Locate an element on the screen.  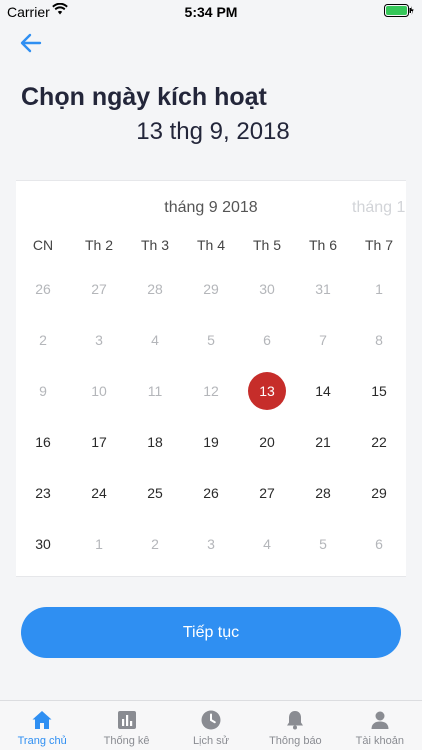
page-title: Chọn ngày kích hoạt is located at coordinates (144, 97).